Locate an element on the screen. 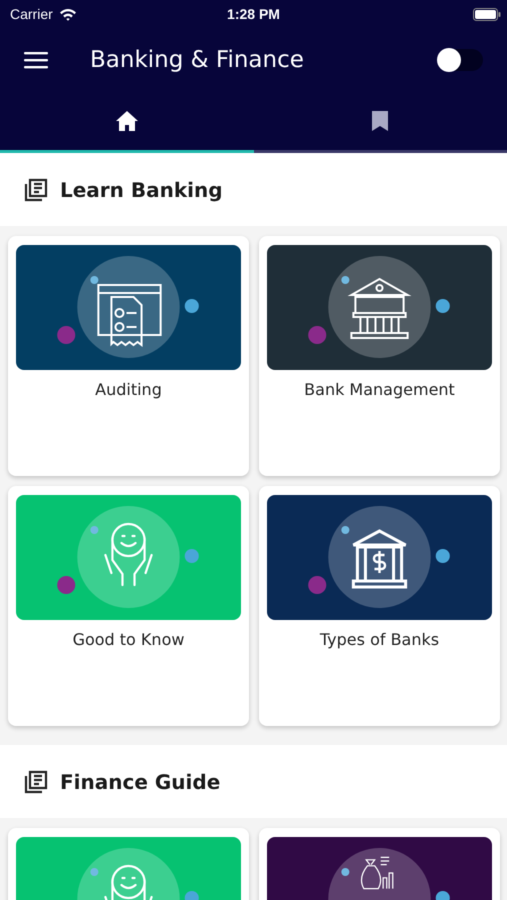 The image size is (507, 900). checklist-icon is located at coordinates (129, 315).